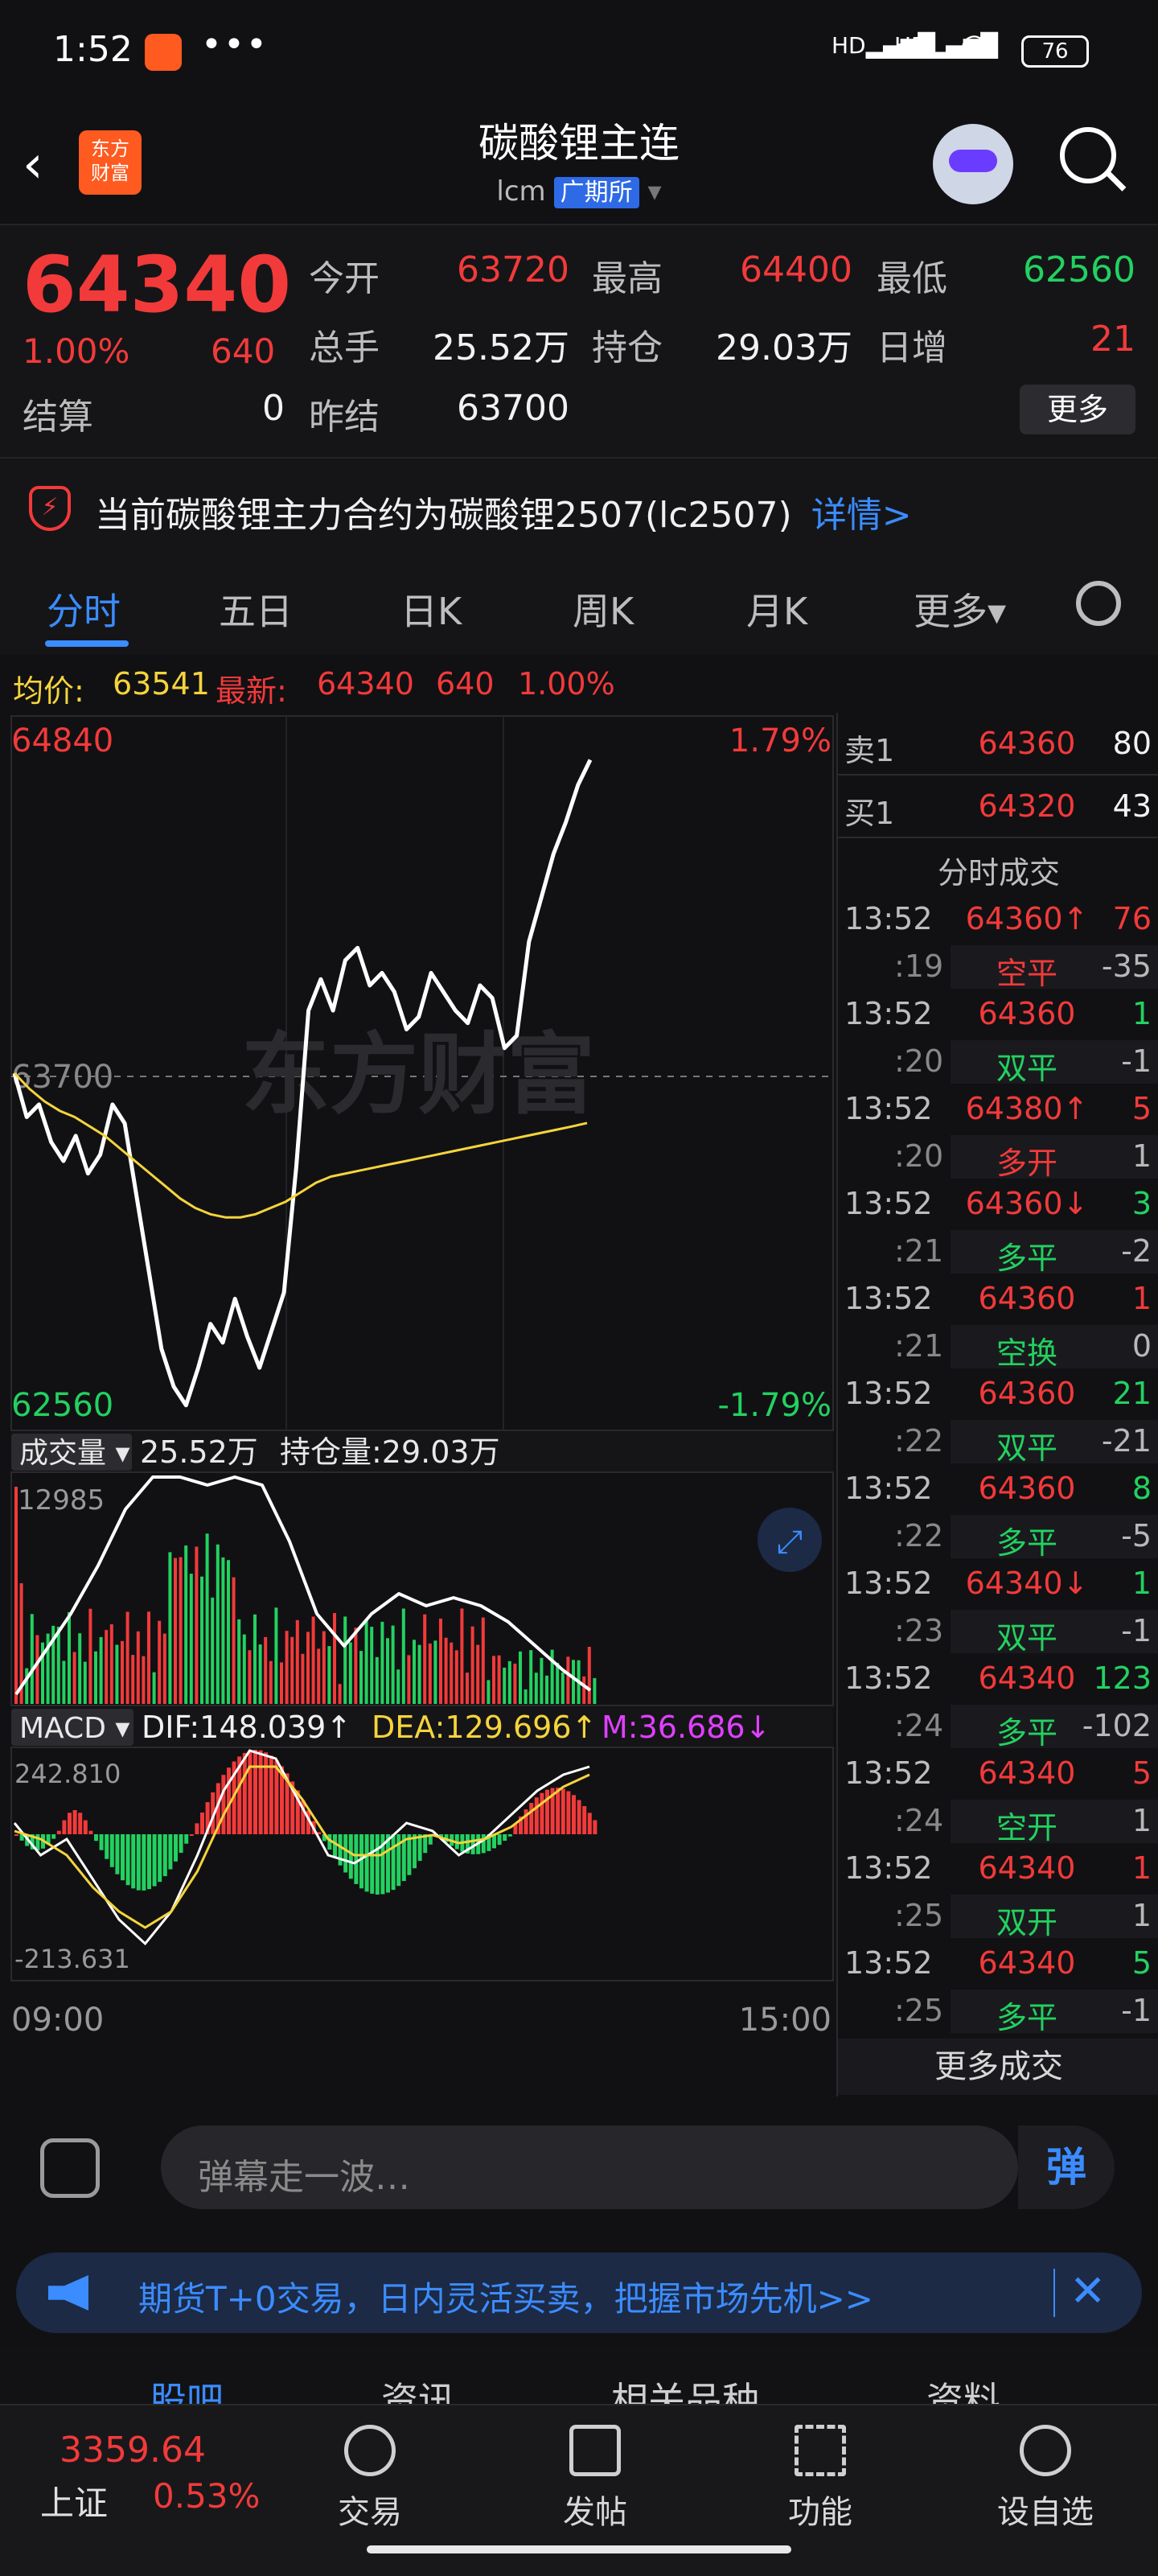  Describe the element at coordinates (685, 2388) in the screenshot. I see `tab-related: 相关品种` at that location.